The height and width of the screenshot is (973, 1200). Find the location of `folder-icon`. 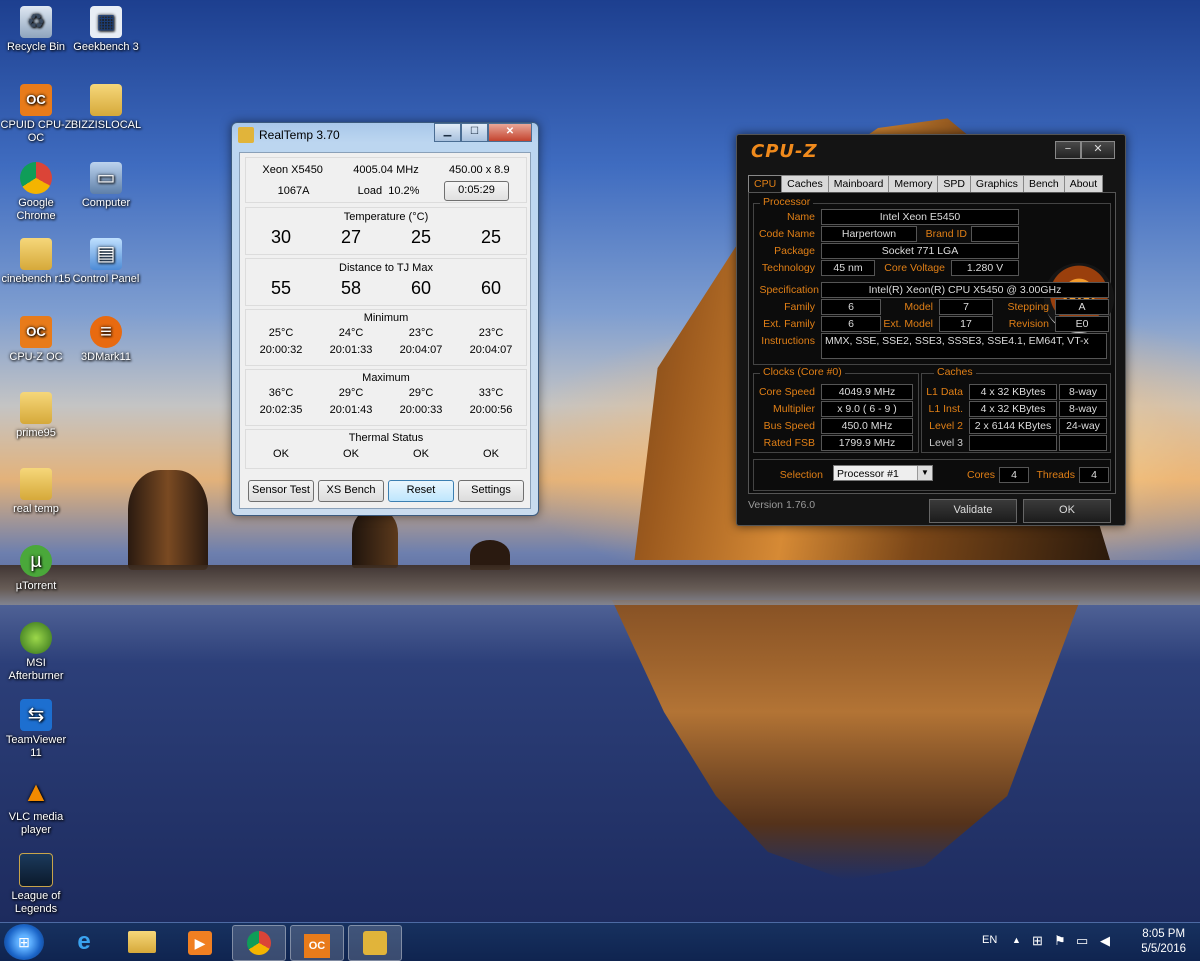

folder-icon is located at coordinates (106, 100).